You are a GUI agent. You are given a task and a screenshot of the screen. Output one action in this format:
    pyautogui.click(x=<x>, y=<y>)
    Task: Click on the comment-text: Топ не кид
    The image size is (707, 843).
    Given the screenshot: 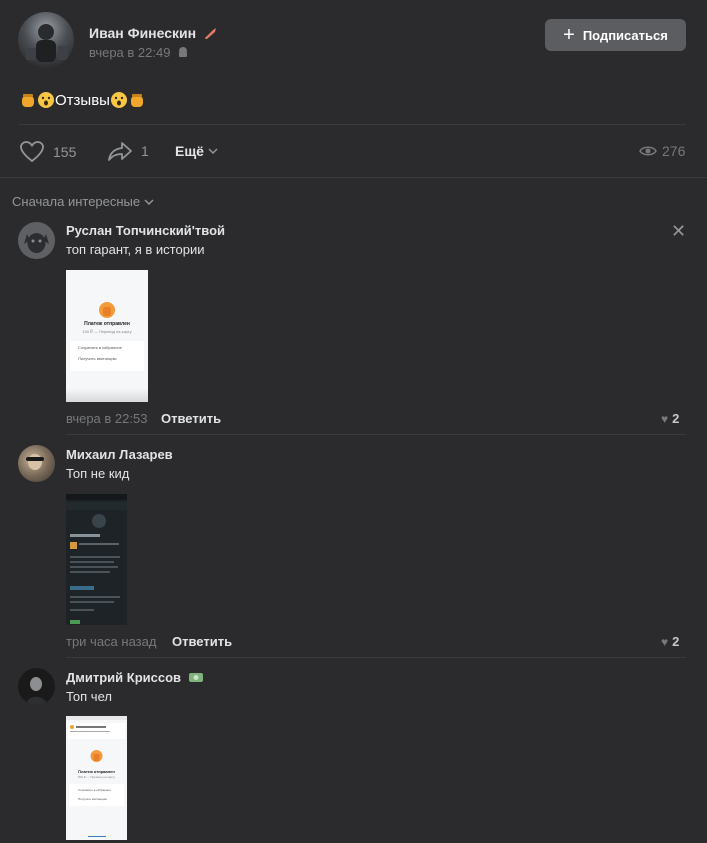 What is the action you would take?
    pyautogui.click(x=98, y=473)
    